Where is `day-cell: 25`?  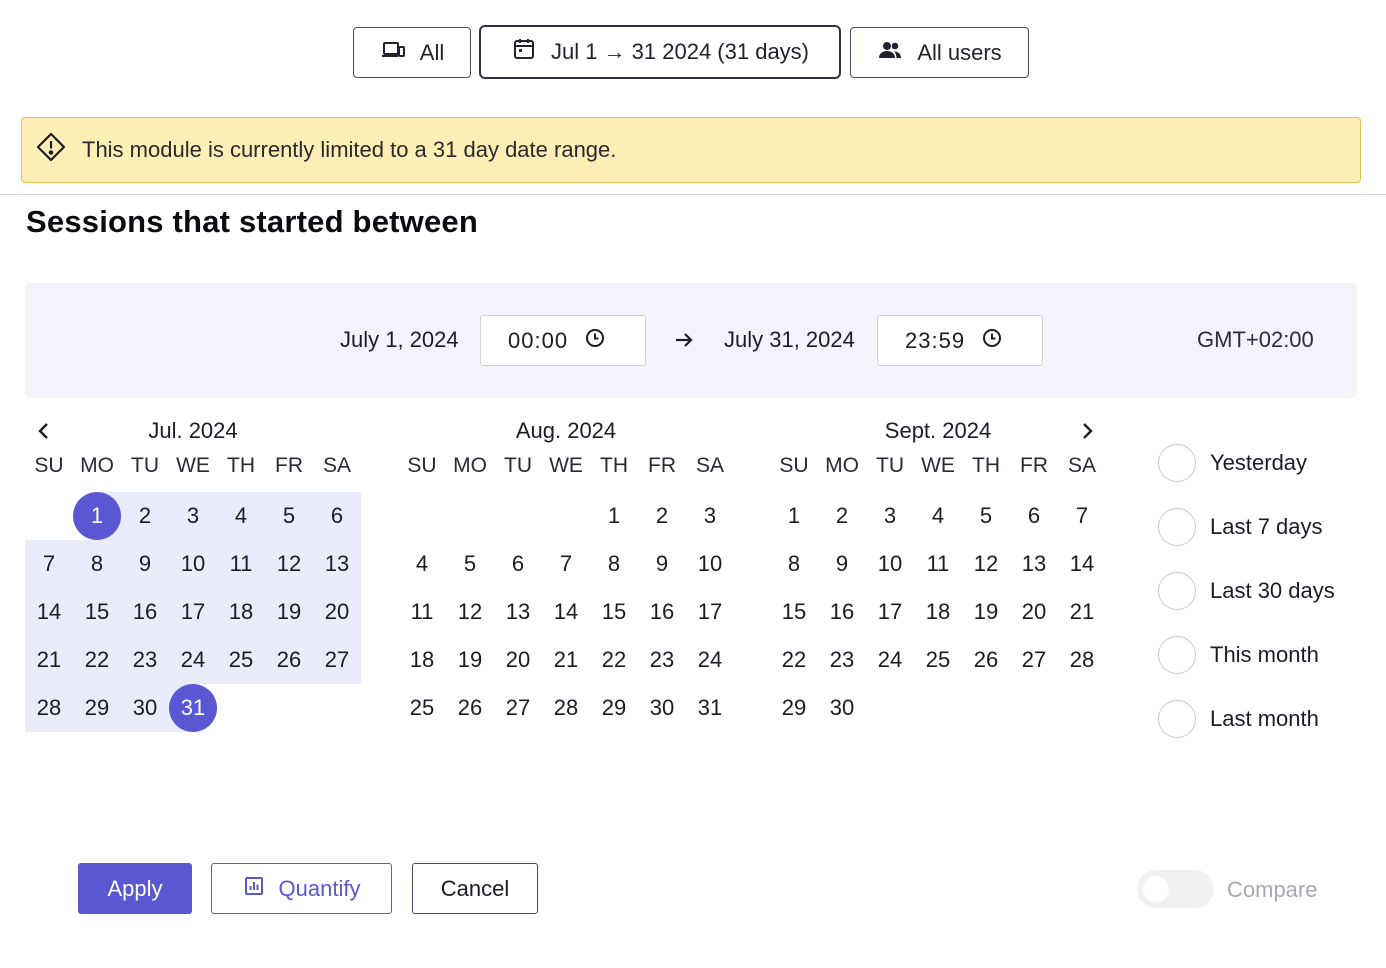 day-cell: 25 is located at coordinates (241, 660).